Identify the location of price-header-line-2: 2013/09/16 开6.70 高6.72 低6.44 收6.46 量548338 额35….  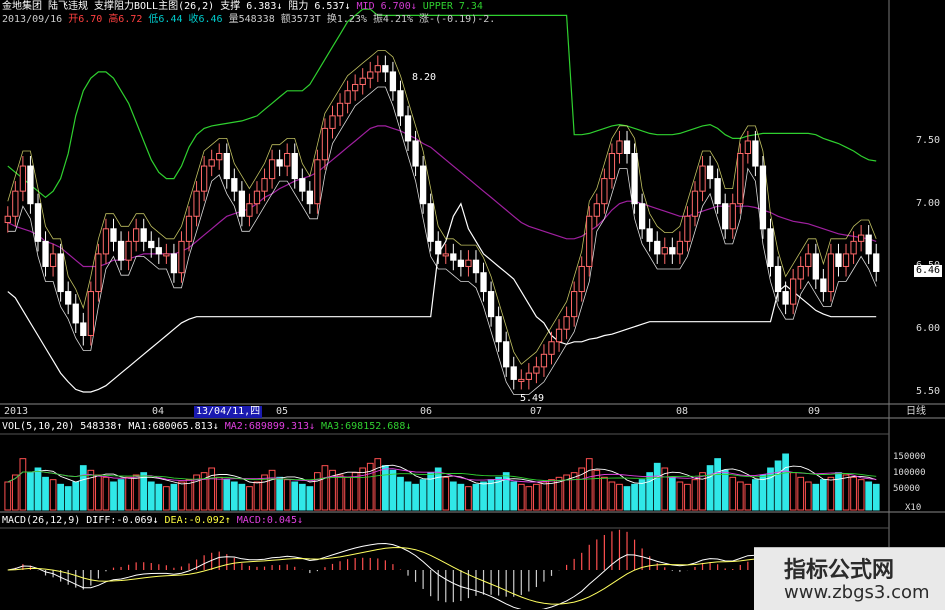
(251, 20).